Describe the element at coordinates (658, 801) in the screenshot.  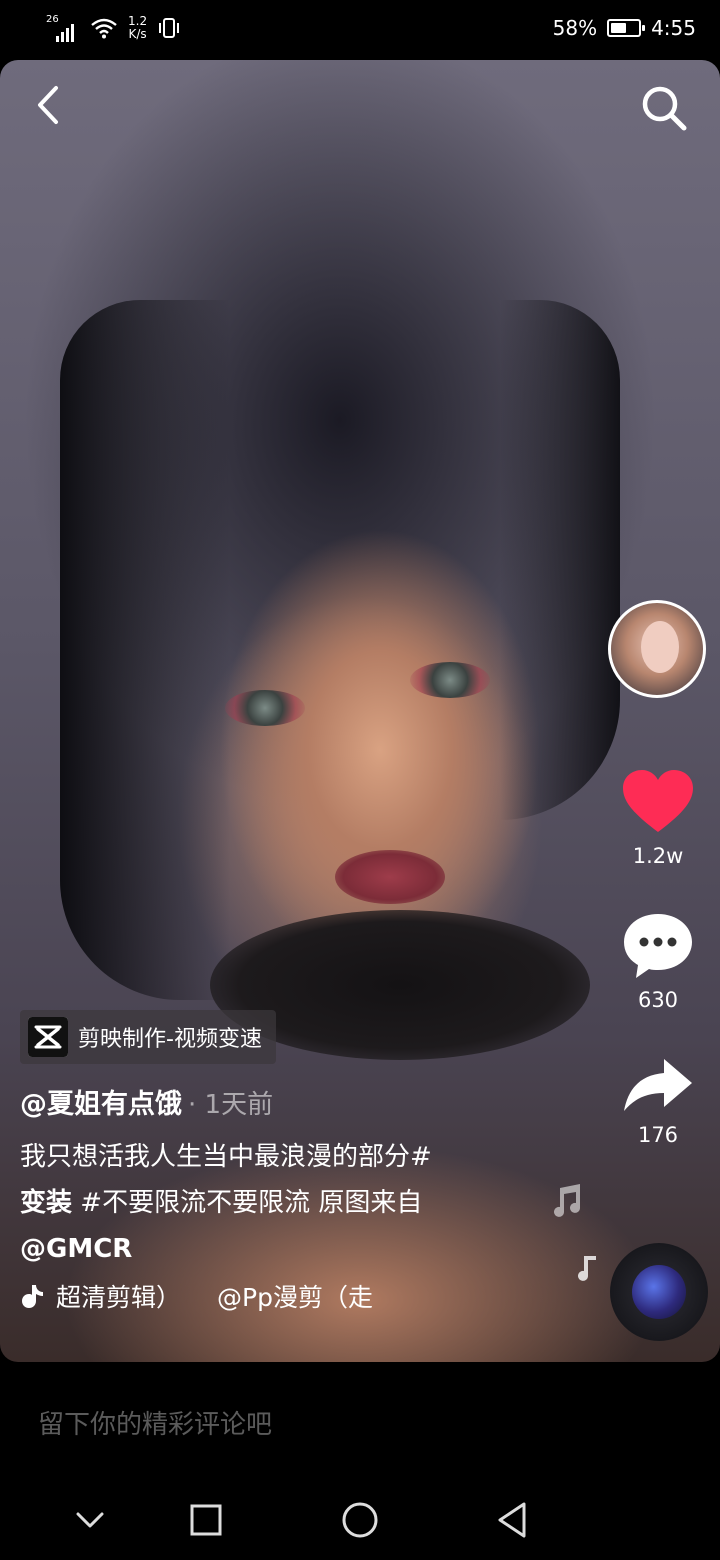
I see `heart-icon` at that location.